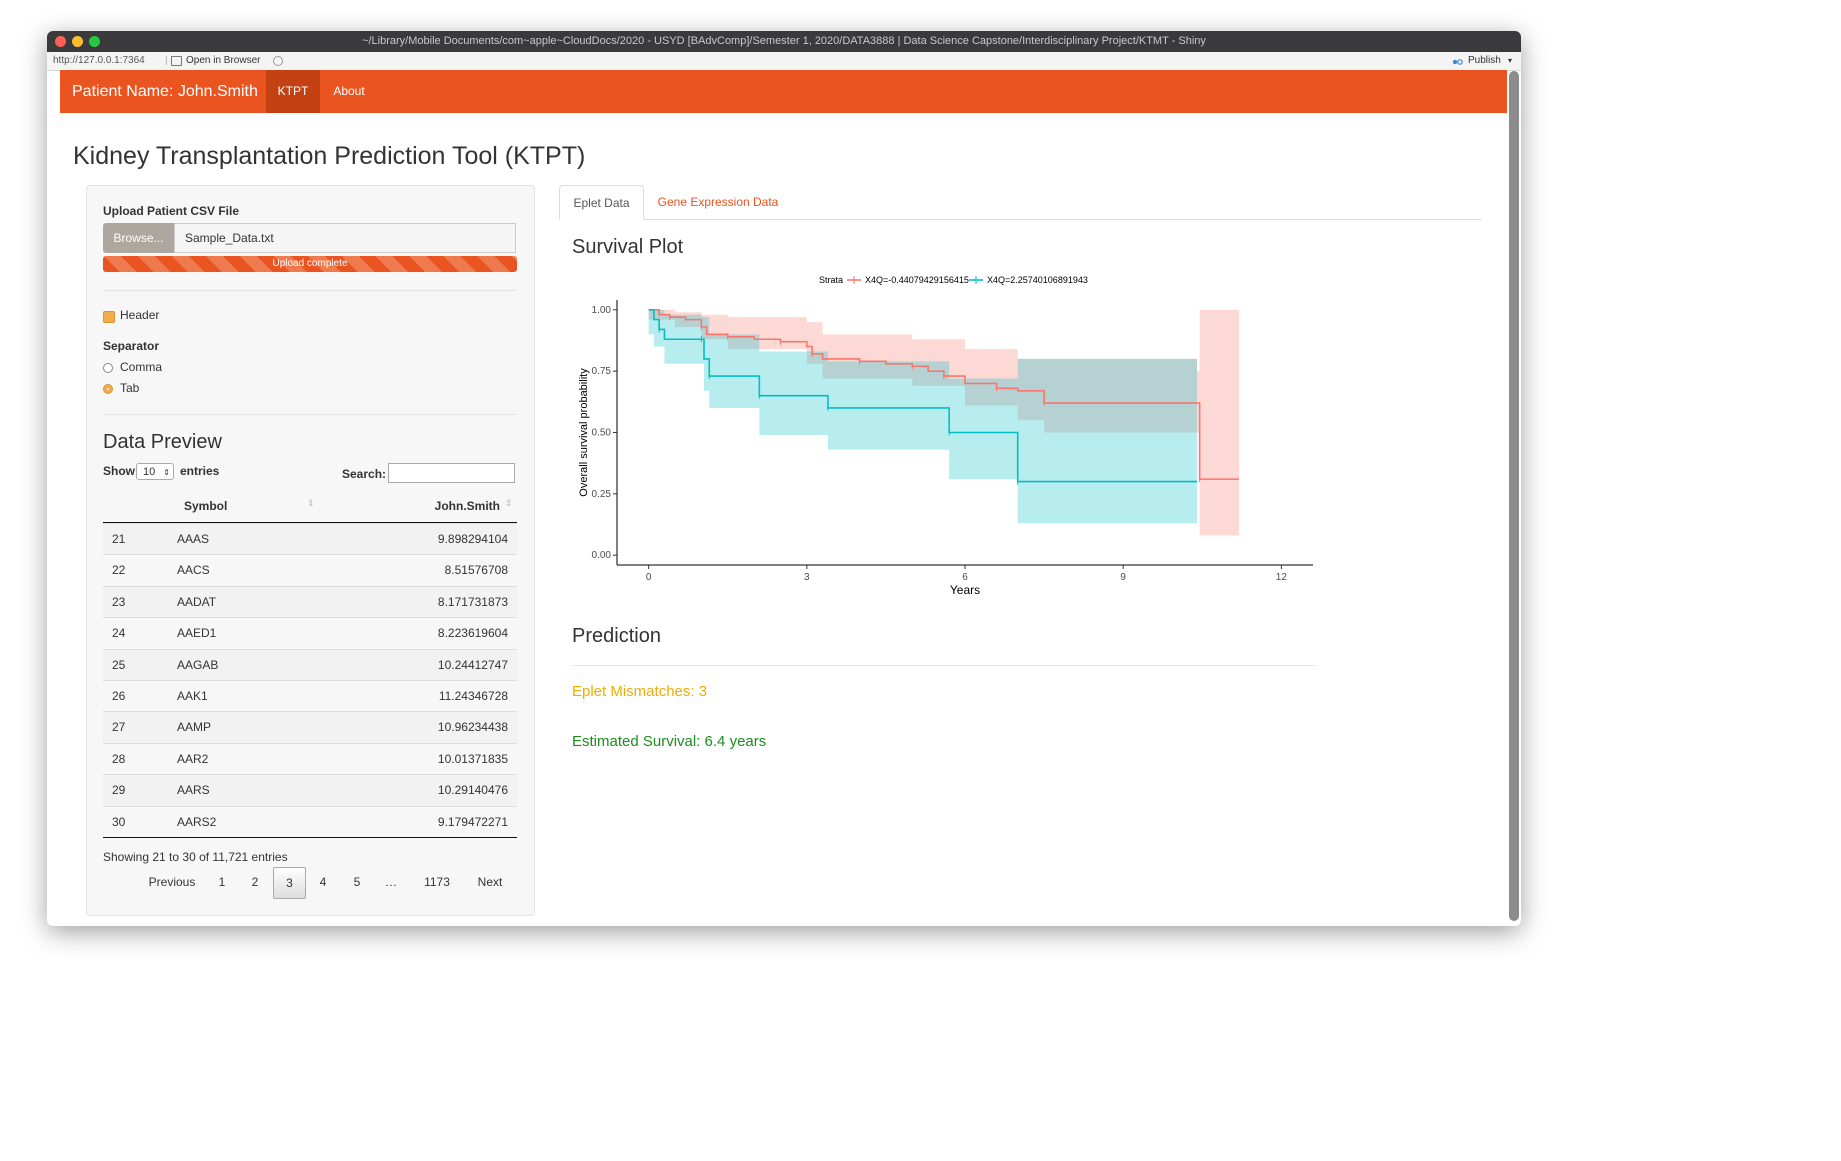 The image size is (1841, 1161). I want to click on table-row: 25 AAGAB 10.24412747, so click(310, 664).